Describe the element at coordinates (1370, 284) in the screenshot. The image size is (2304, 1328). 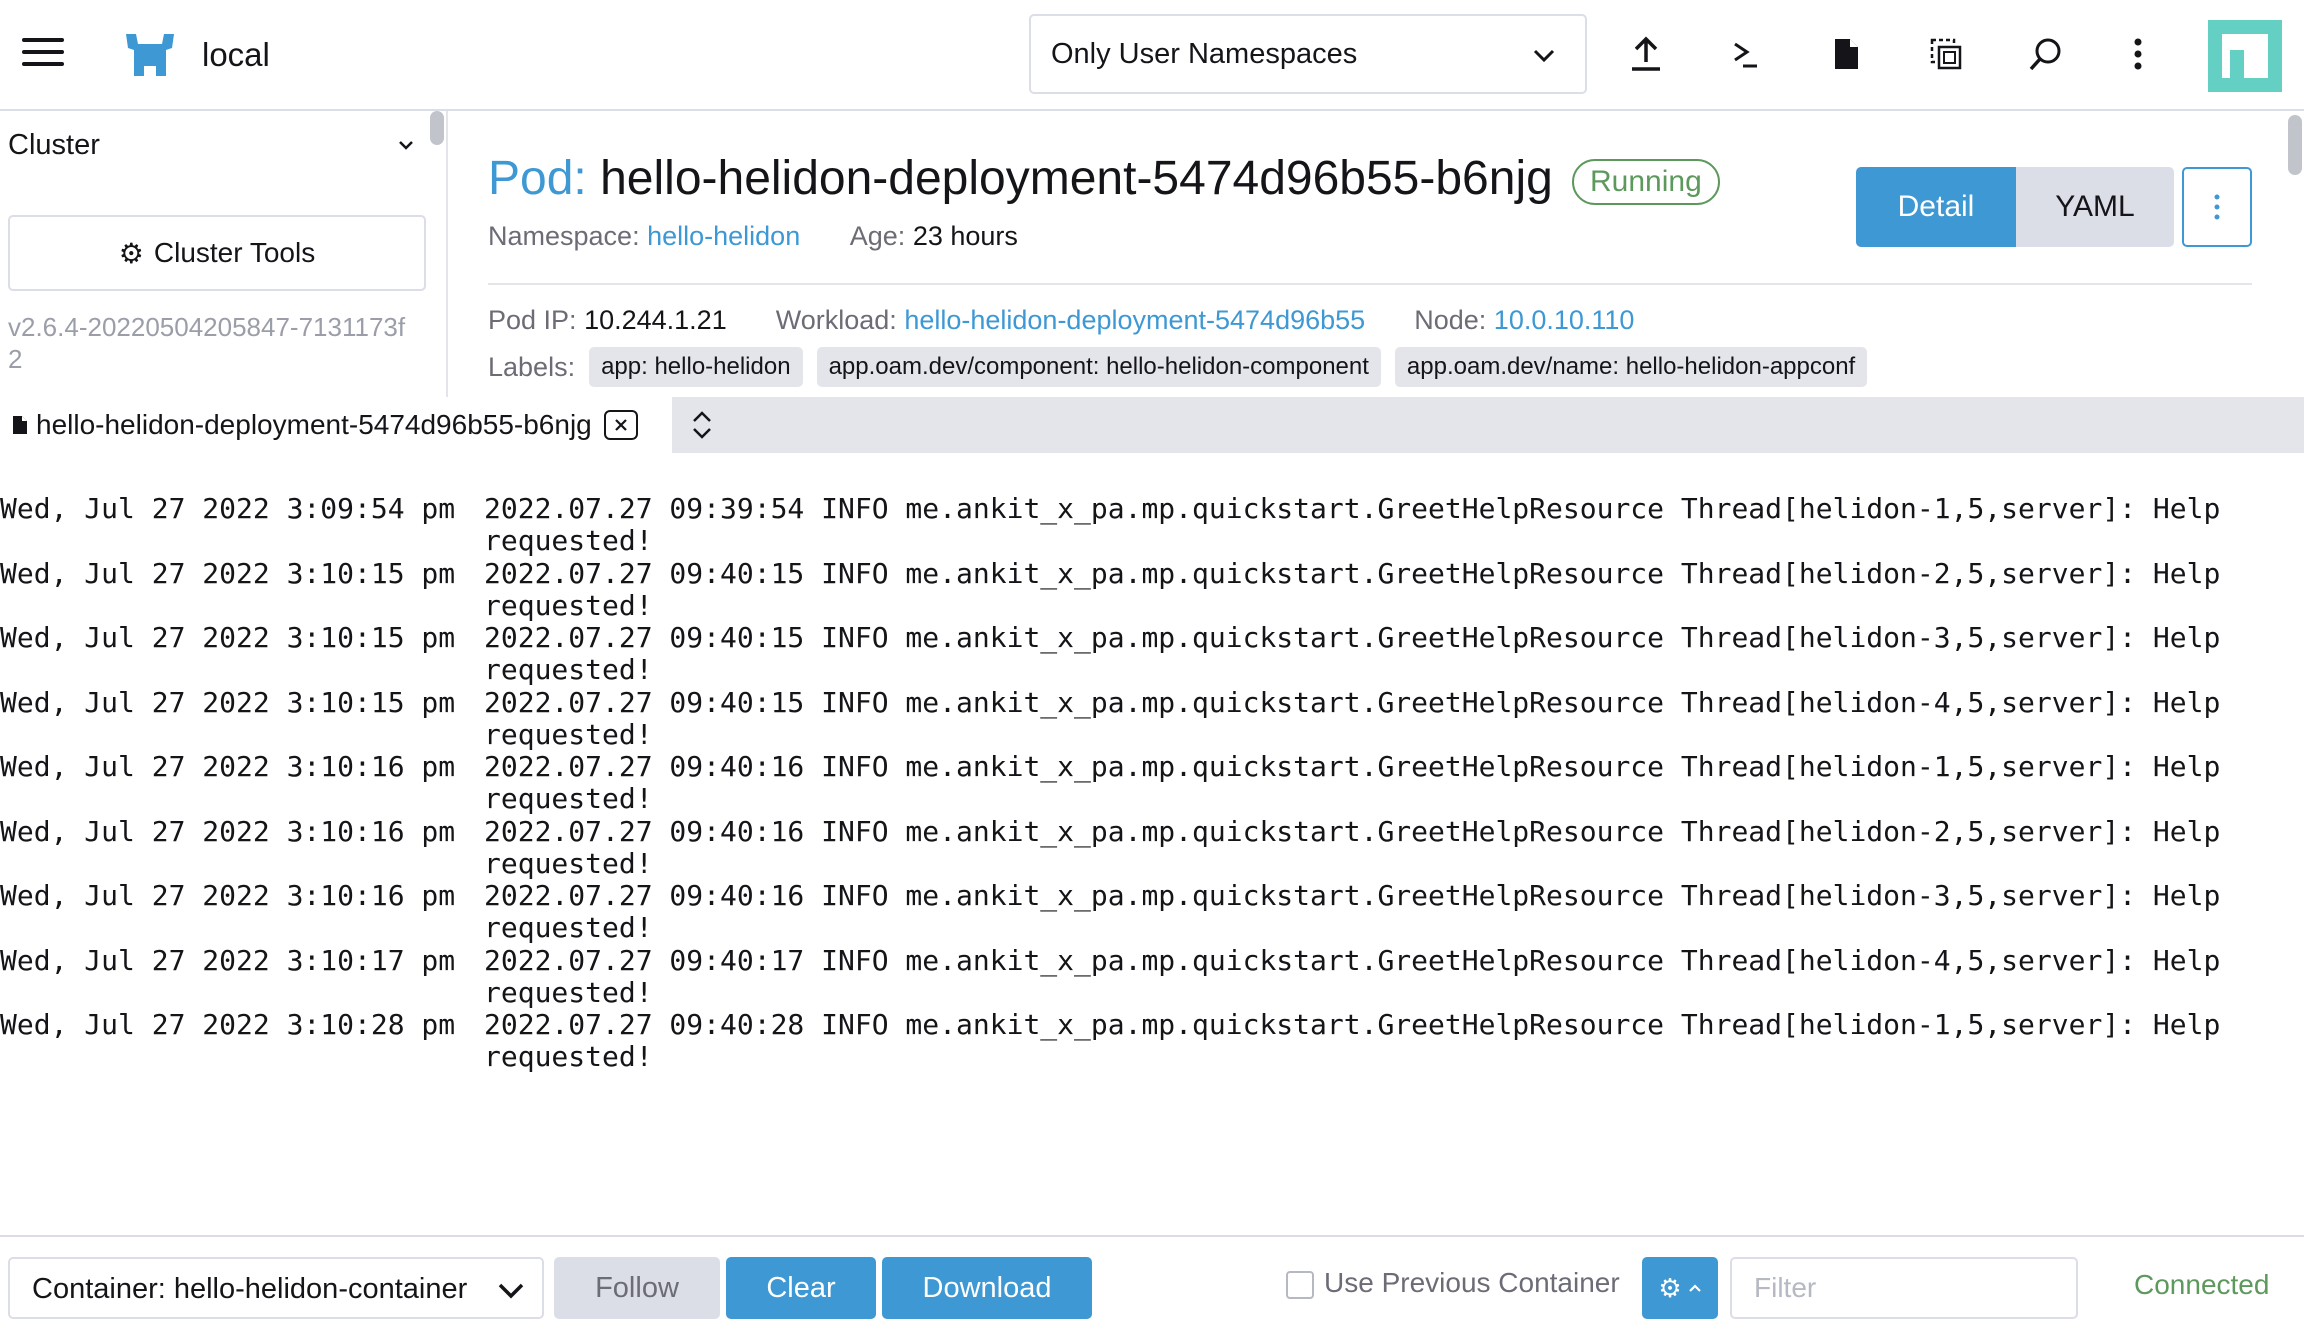
I see `header-divider` at that location.